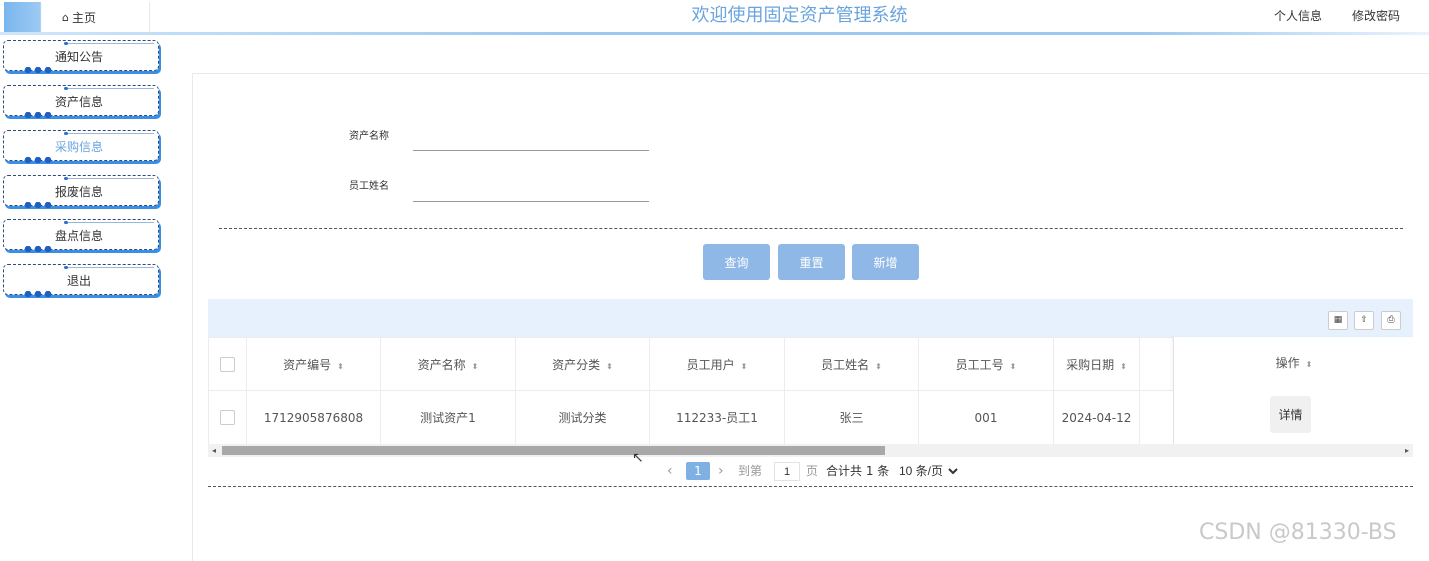  I want to click on sidebar-item-label: 退出, so click(78, 281).